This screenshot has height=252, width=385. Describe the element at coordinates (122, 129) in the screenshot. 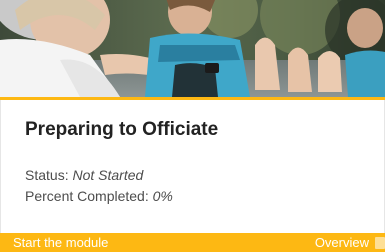

I see `module-title: Preparing to Officiate` at that location.